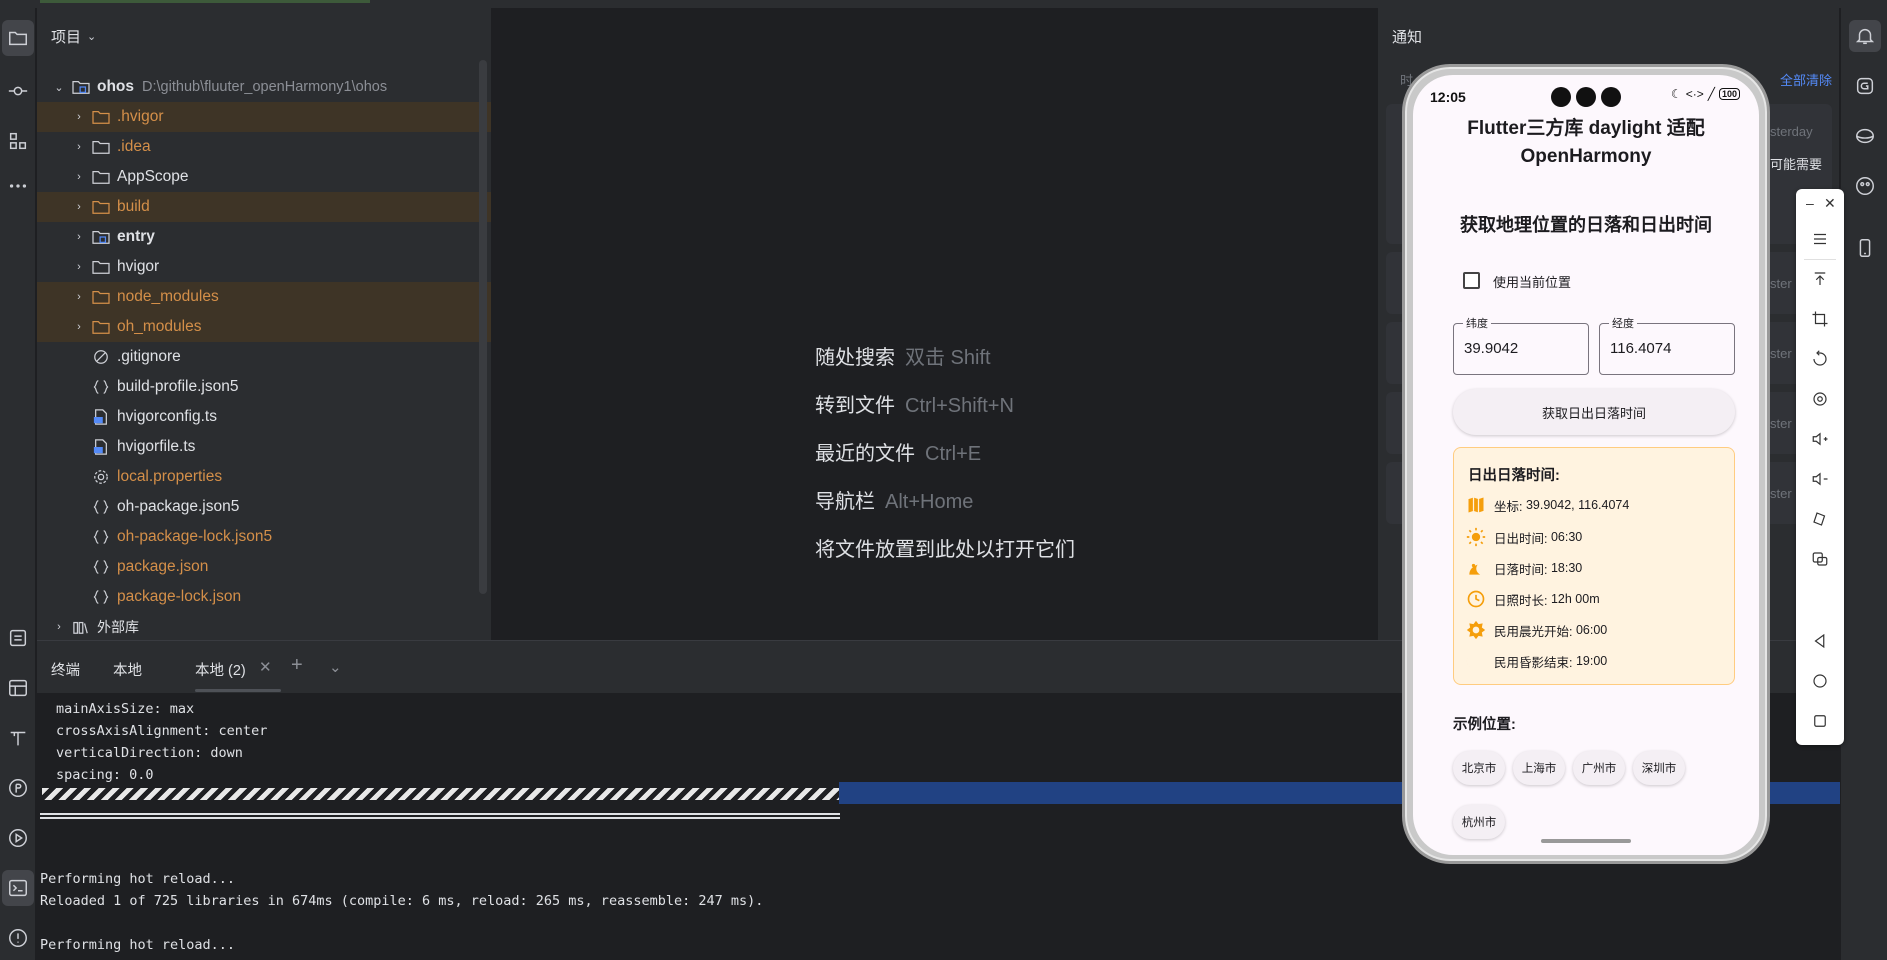  What do you see at coordinates (18, 688) in the screenshot?
I see `layout-icon` at bounding box center [18, 688].